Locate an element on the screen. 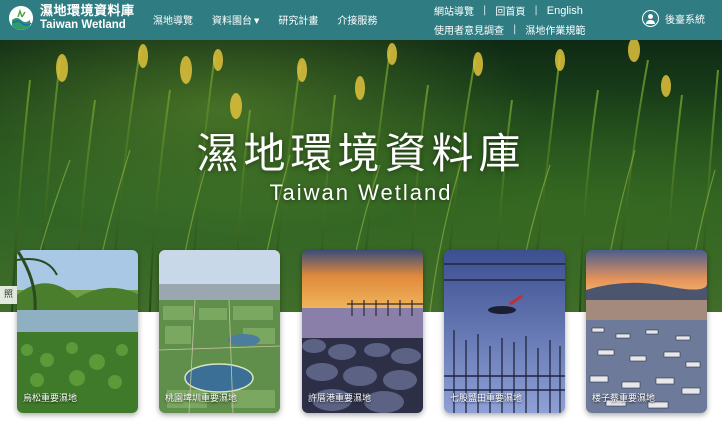  user-circle-icon is located at coordinates (650, 18).